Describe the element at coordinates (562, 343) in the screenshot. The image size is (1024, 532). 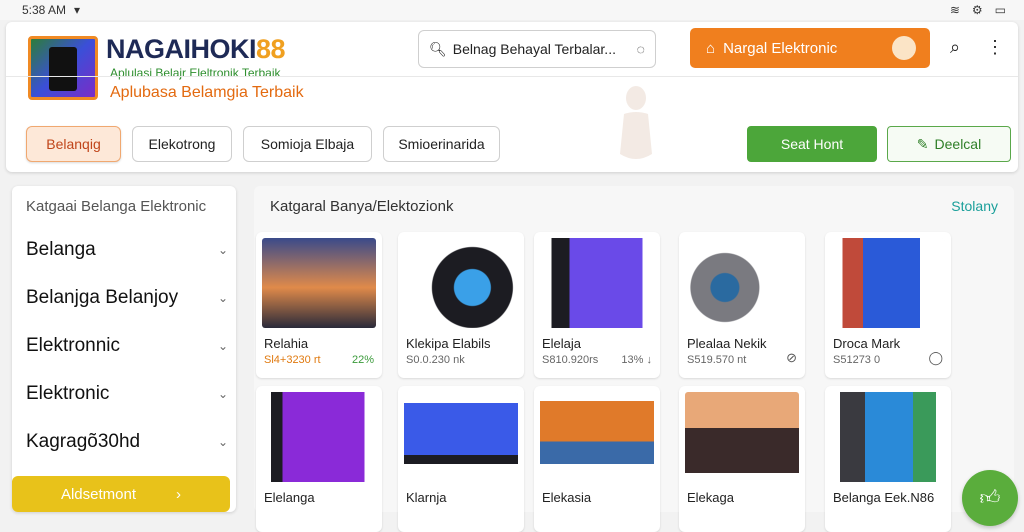
I see `product-name: Elelaja` at that location.